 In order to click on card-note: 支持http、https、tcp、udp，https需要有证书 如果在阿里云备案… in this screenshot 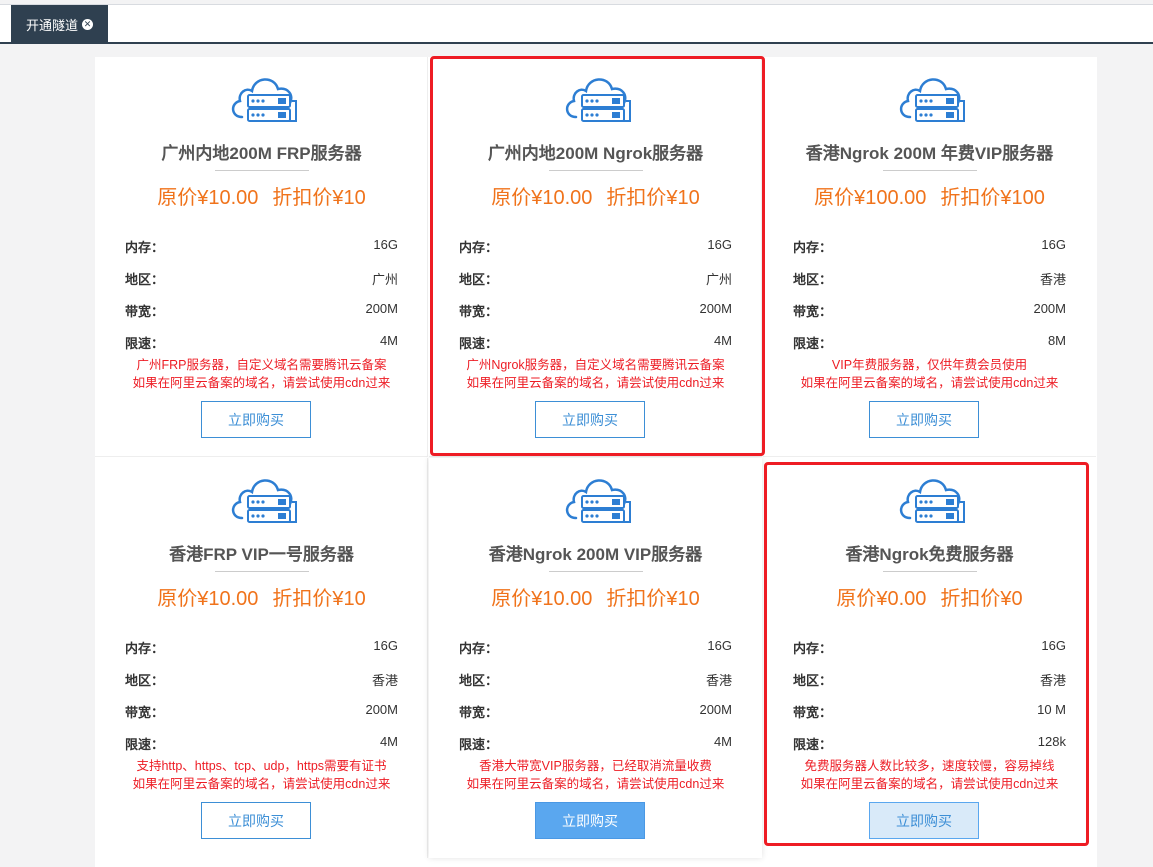, I will do `click(261, 775)`.